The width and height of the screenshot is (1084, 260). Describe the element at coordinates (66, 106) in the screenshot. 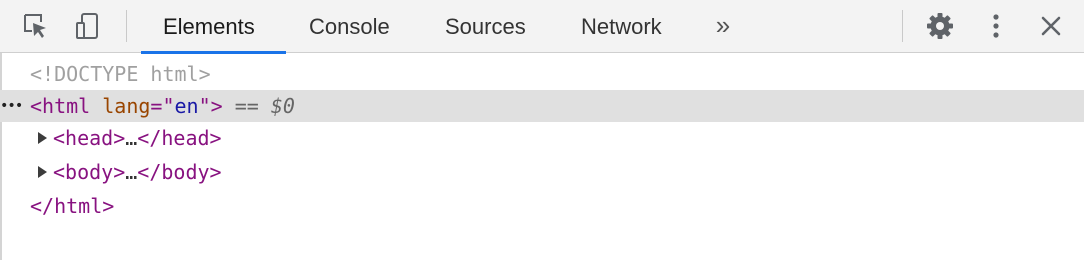

I see `html-open-tag: <html` at that location.